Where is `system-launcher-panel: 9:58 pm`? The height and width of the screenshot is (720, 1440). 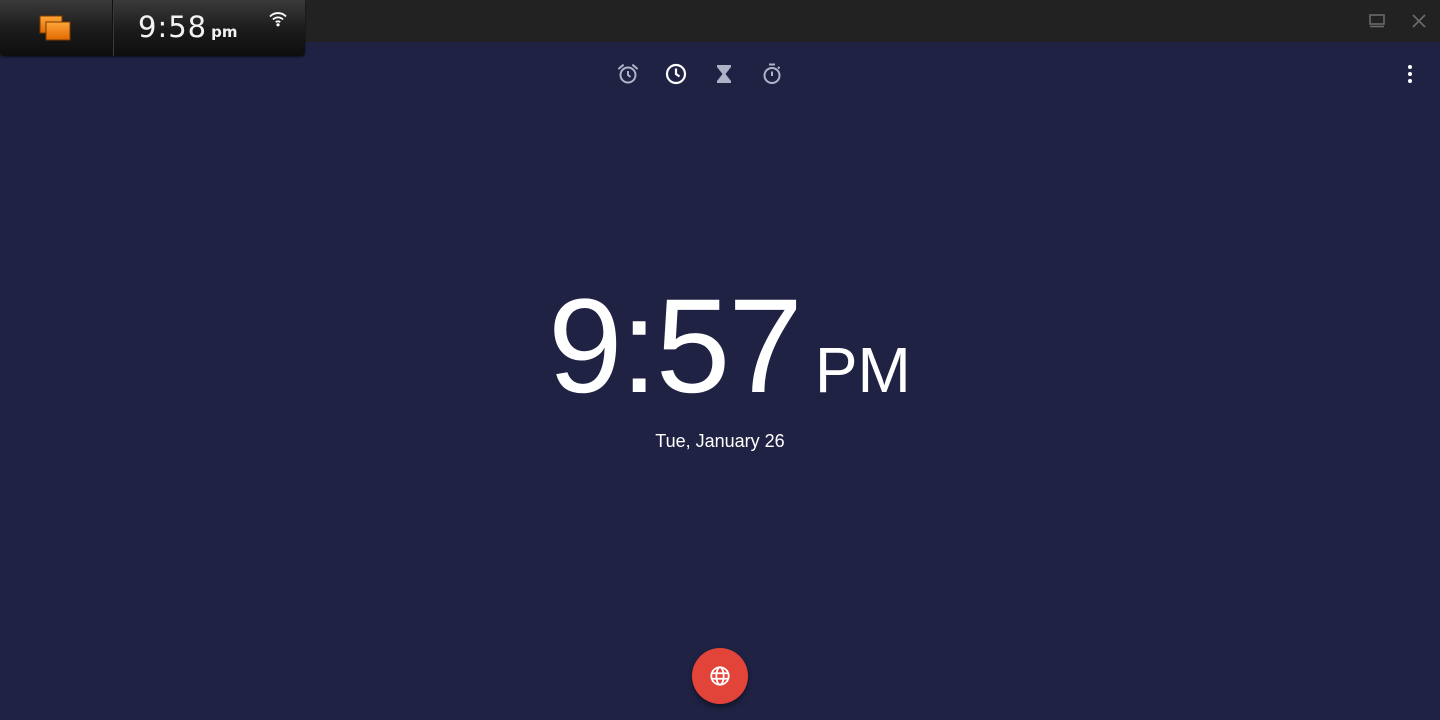
system-launcher-panel: 9:58 pm is located at coordinates (152, 28).